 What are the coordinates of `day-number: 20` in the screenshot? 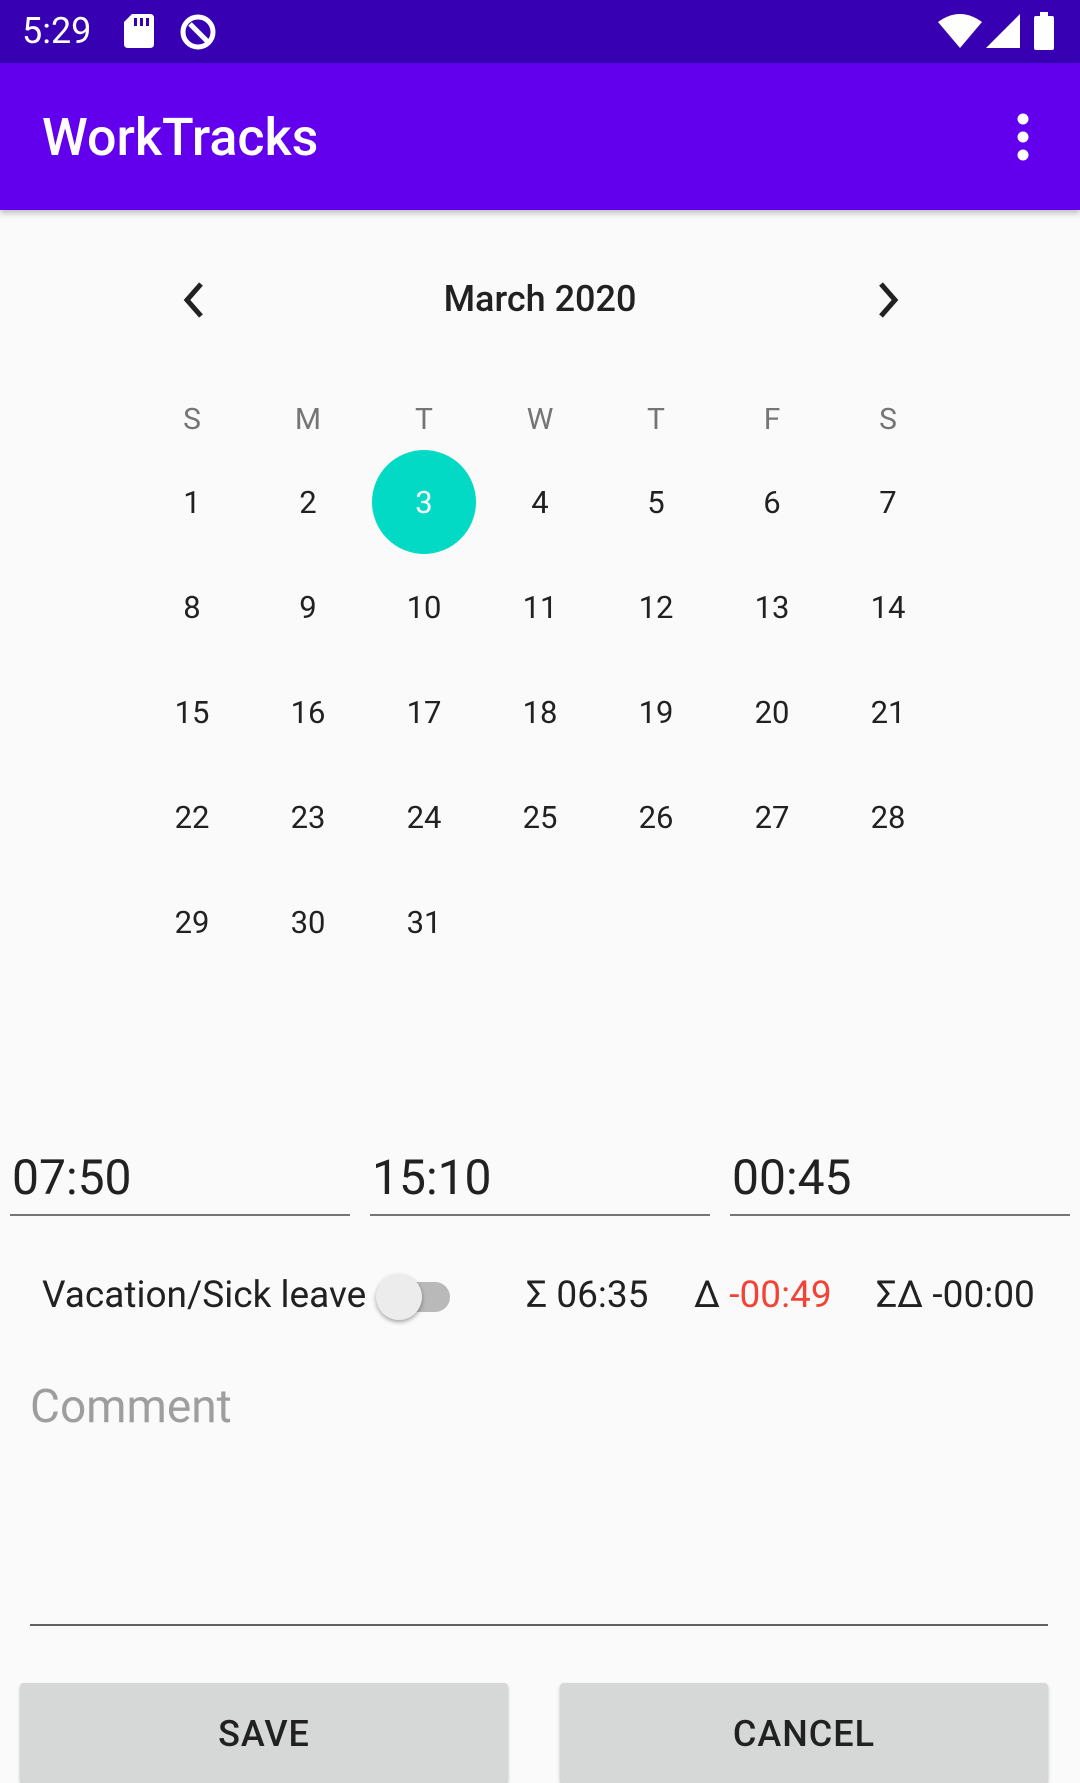 It's located at (772, 712).